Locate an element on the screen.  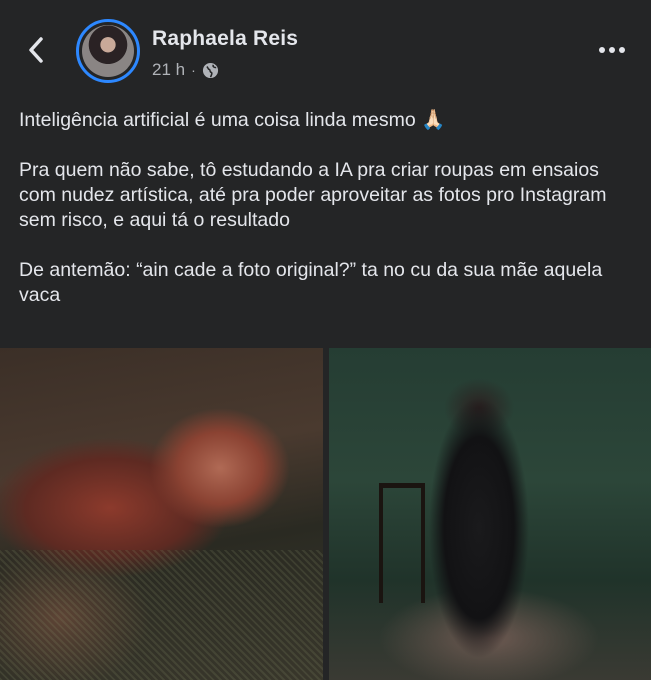
author-name: Raphaela Reis is located at coordinates (225, 39).